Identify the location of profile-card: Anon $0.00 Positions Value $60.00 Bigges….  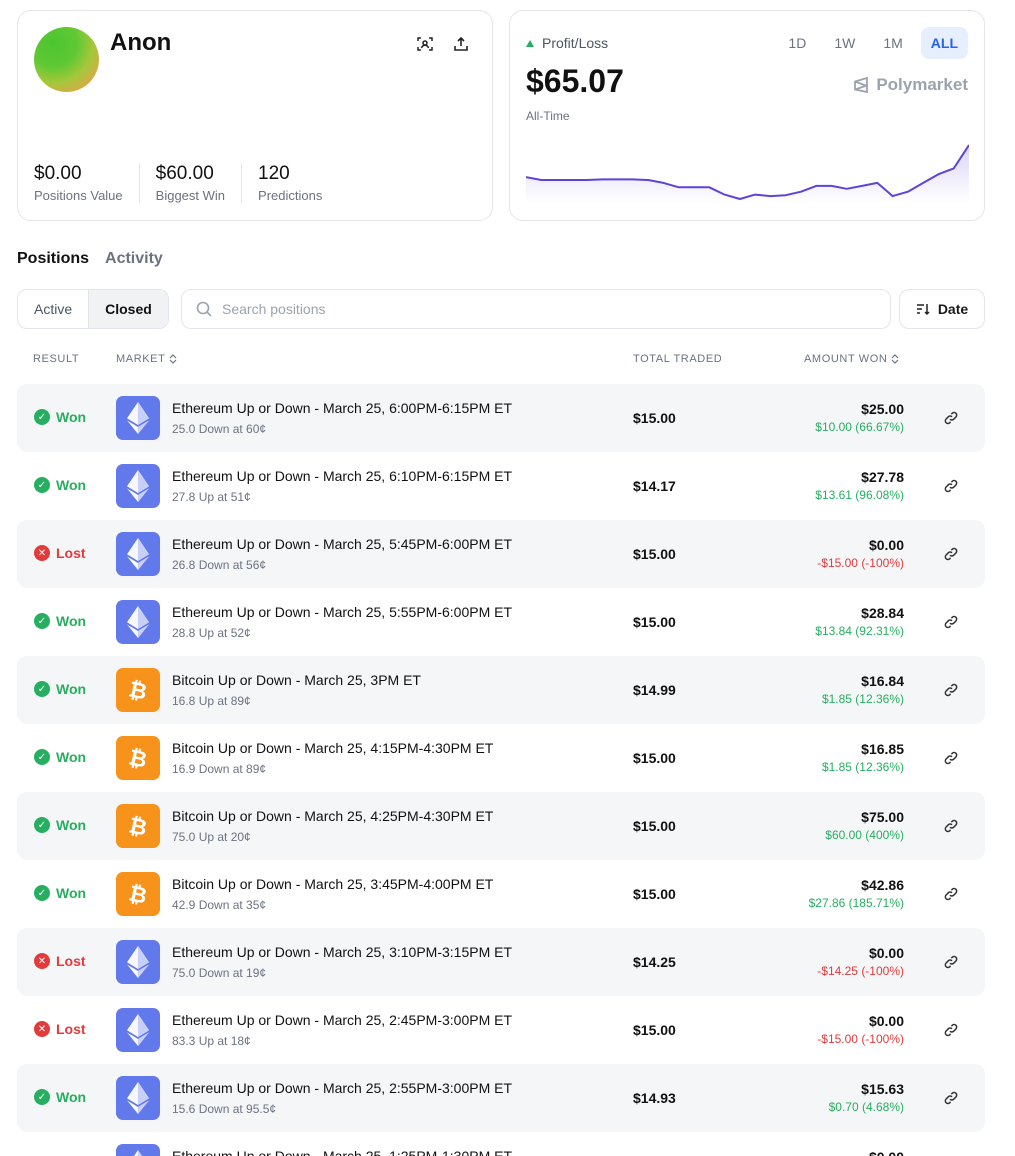
(255, 115).